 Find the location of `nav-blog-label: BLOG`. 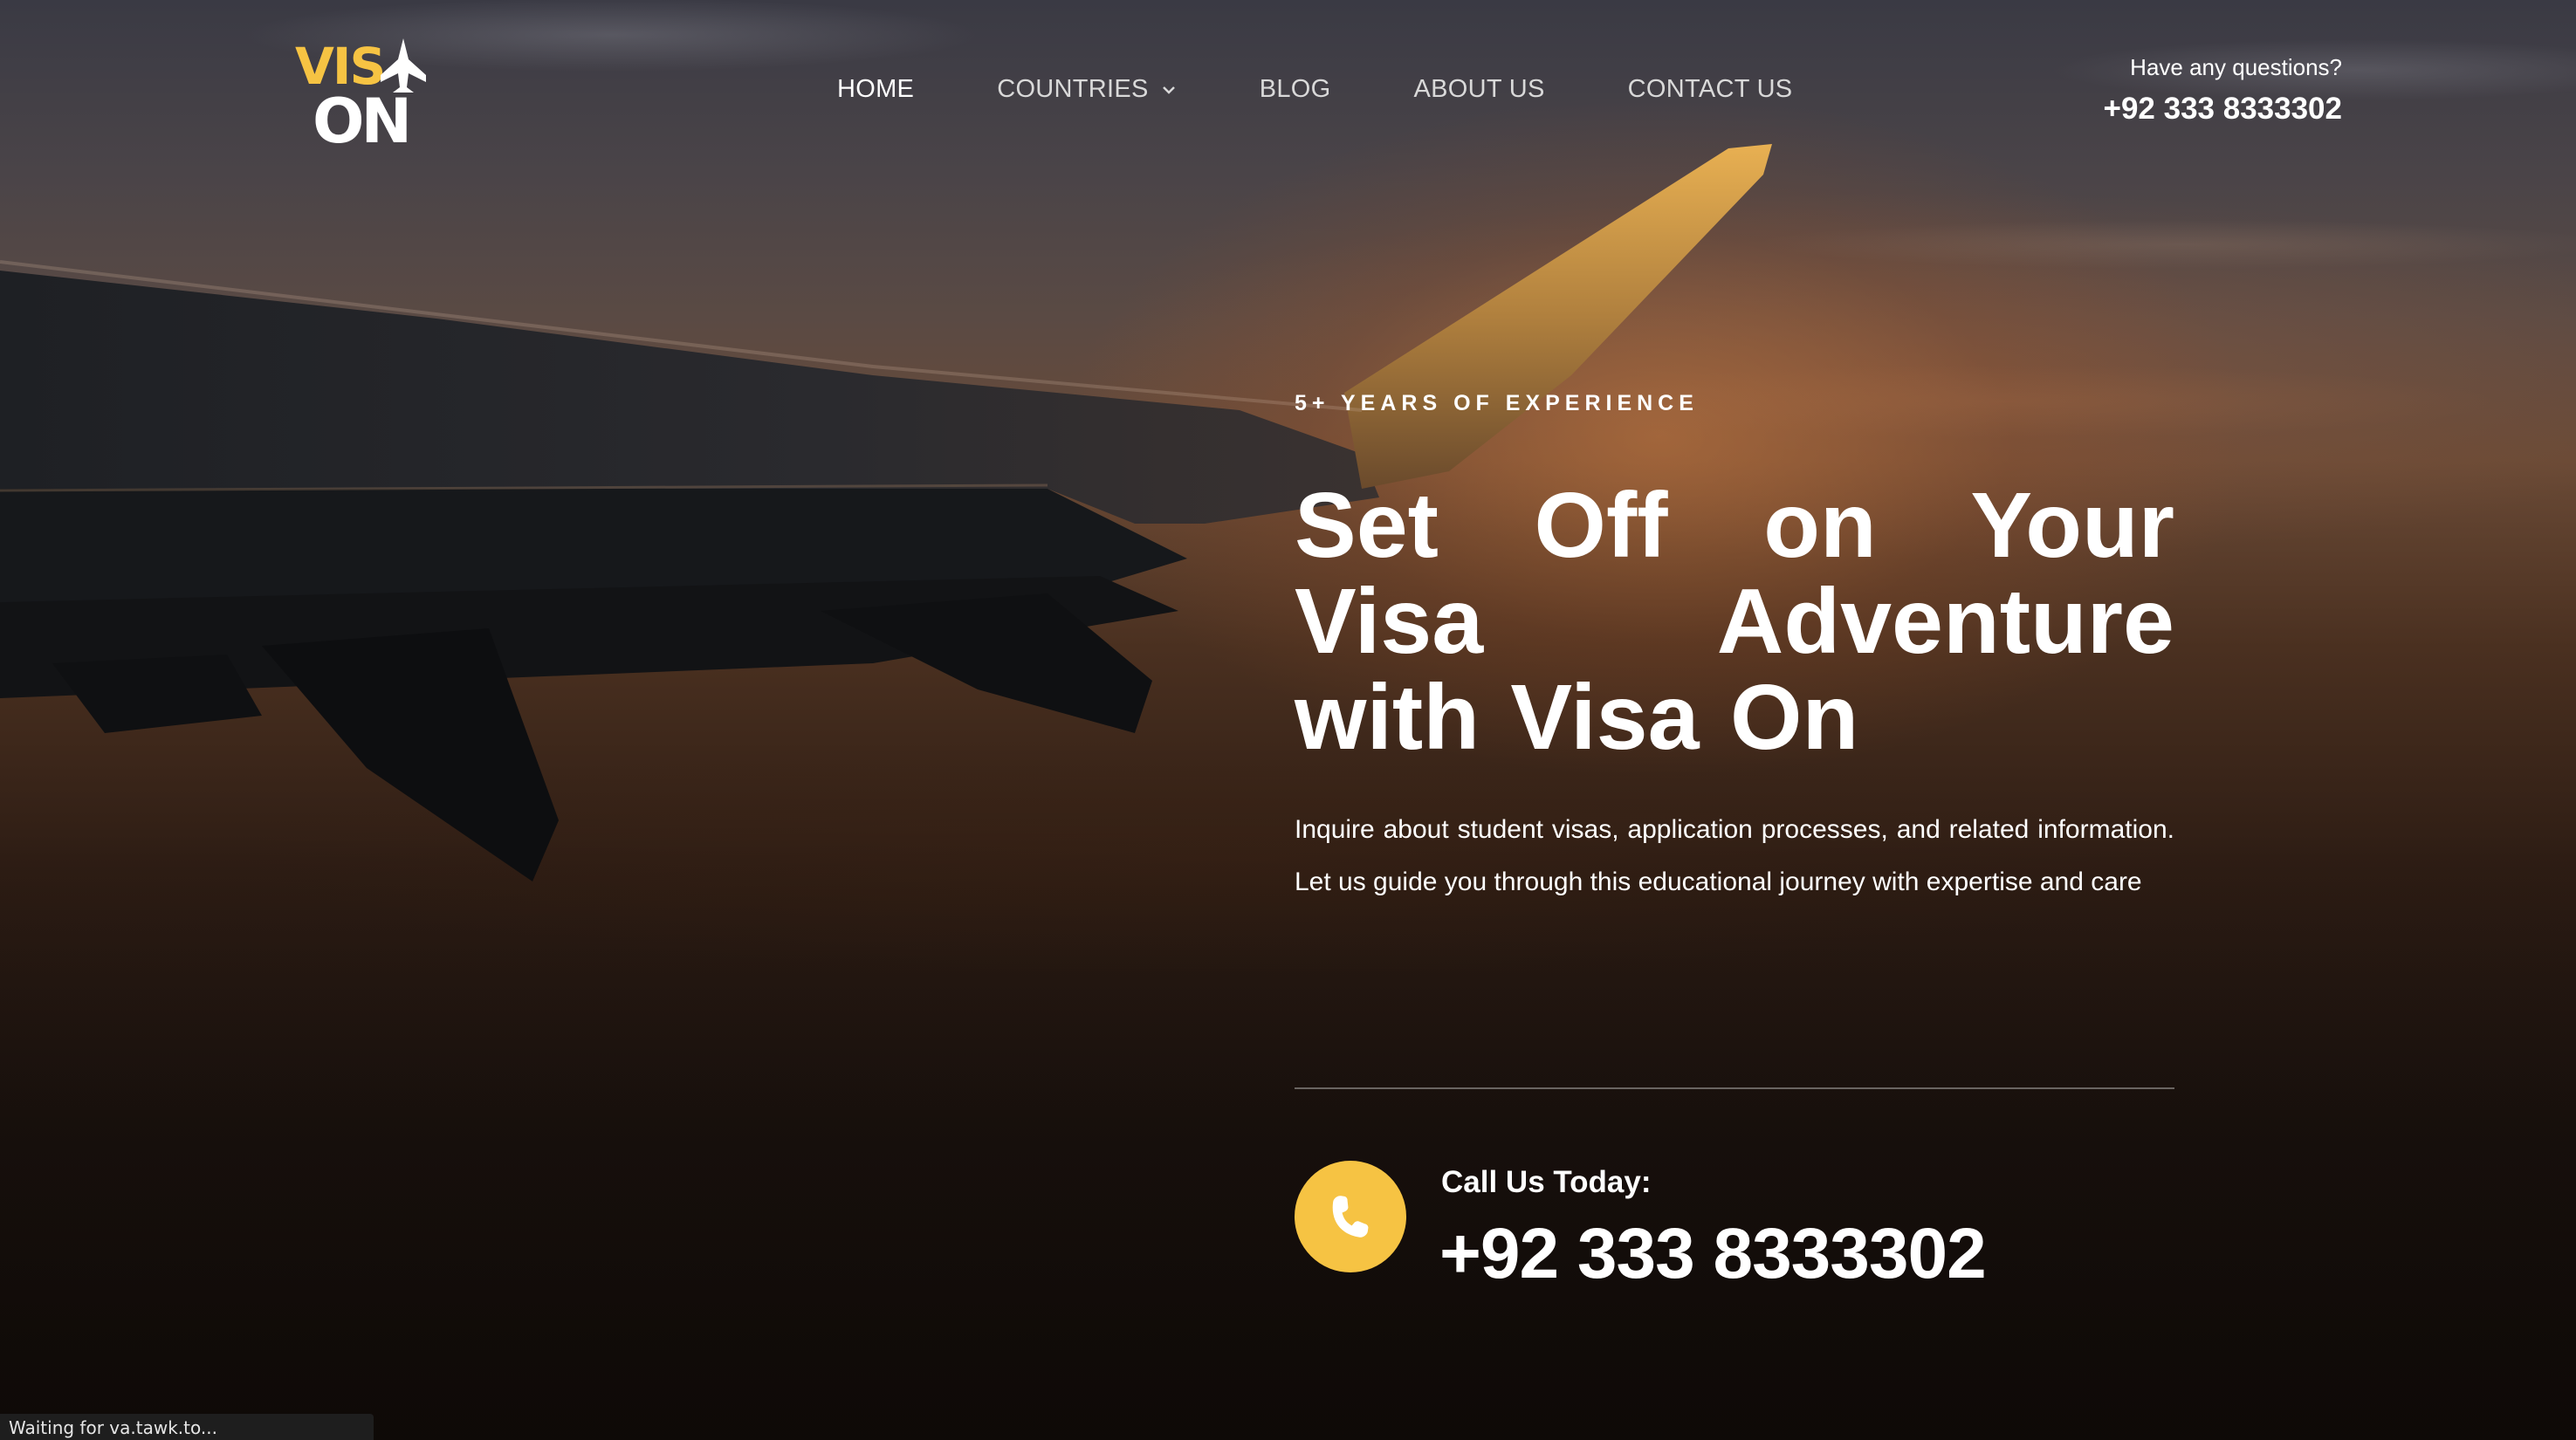

nav-blog-label: BLOG is located at coordinates (1295, 89).